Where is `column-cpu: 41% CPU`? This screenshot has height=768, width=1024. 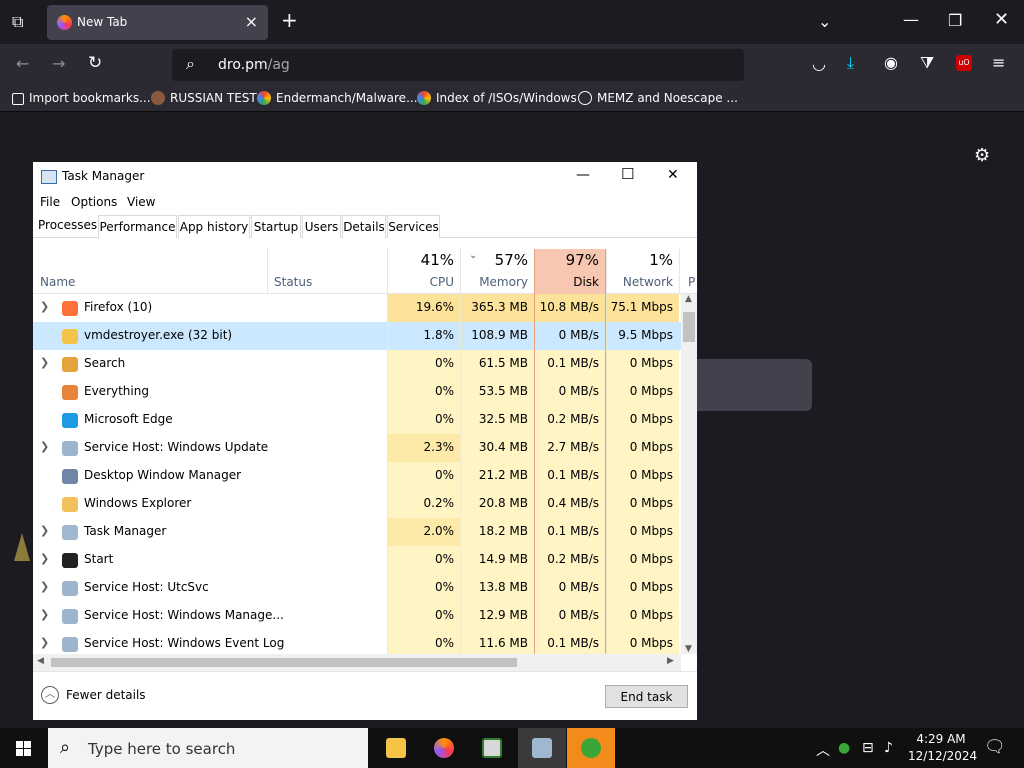 column-cpu: 41% CPU is located at coordinates (423, 271).